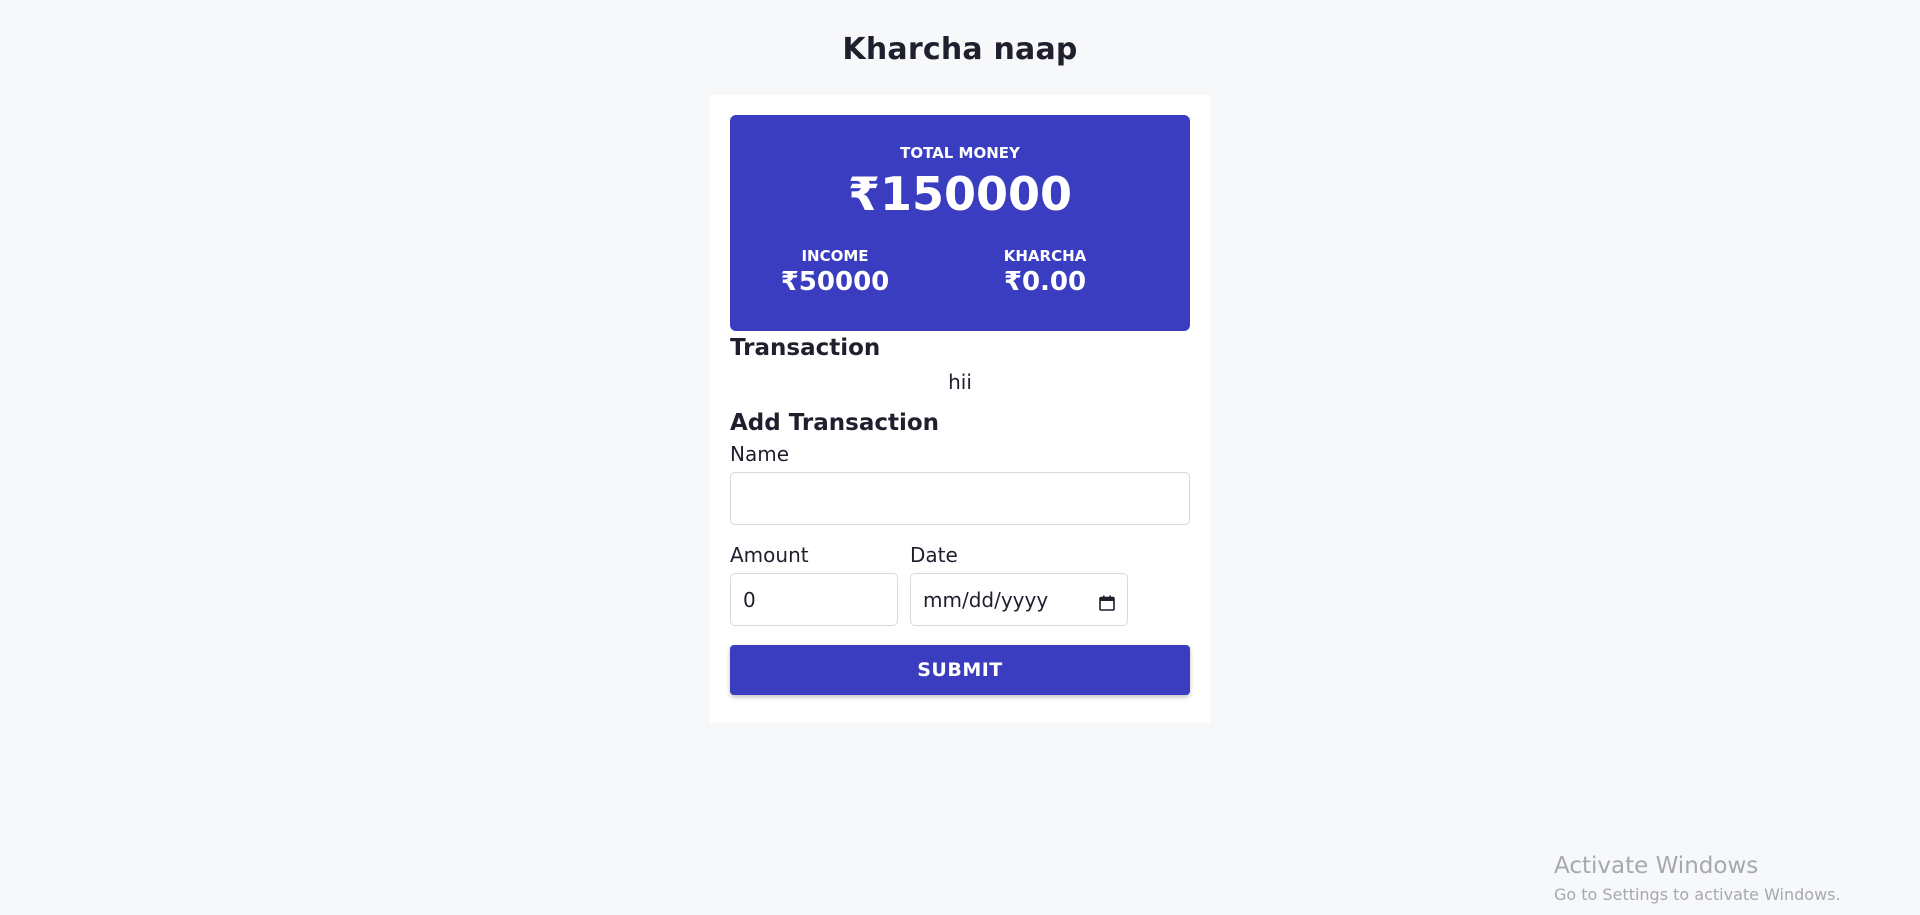  What do you see at coordinates (934, 555) in the screenshot?
I see `date-label: Date` at bounding box center [934, 555].